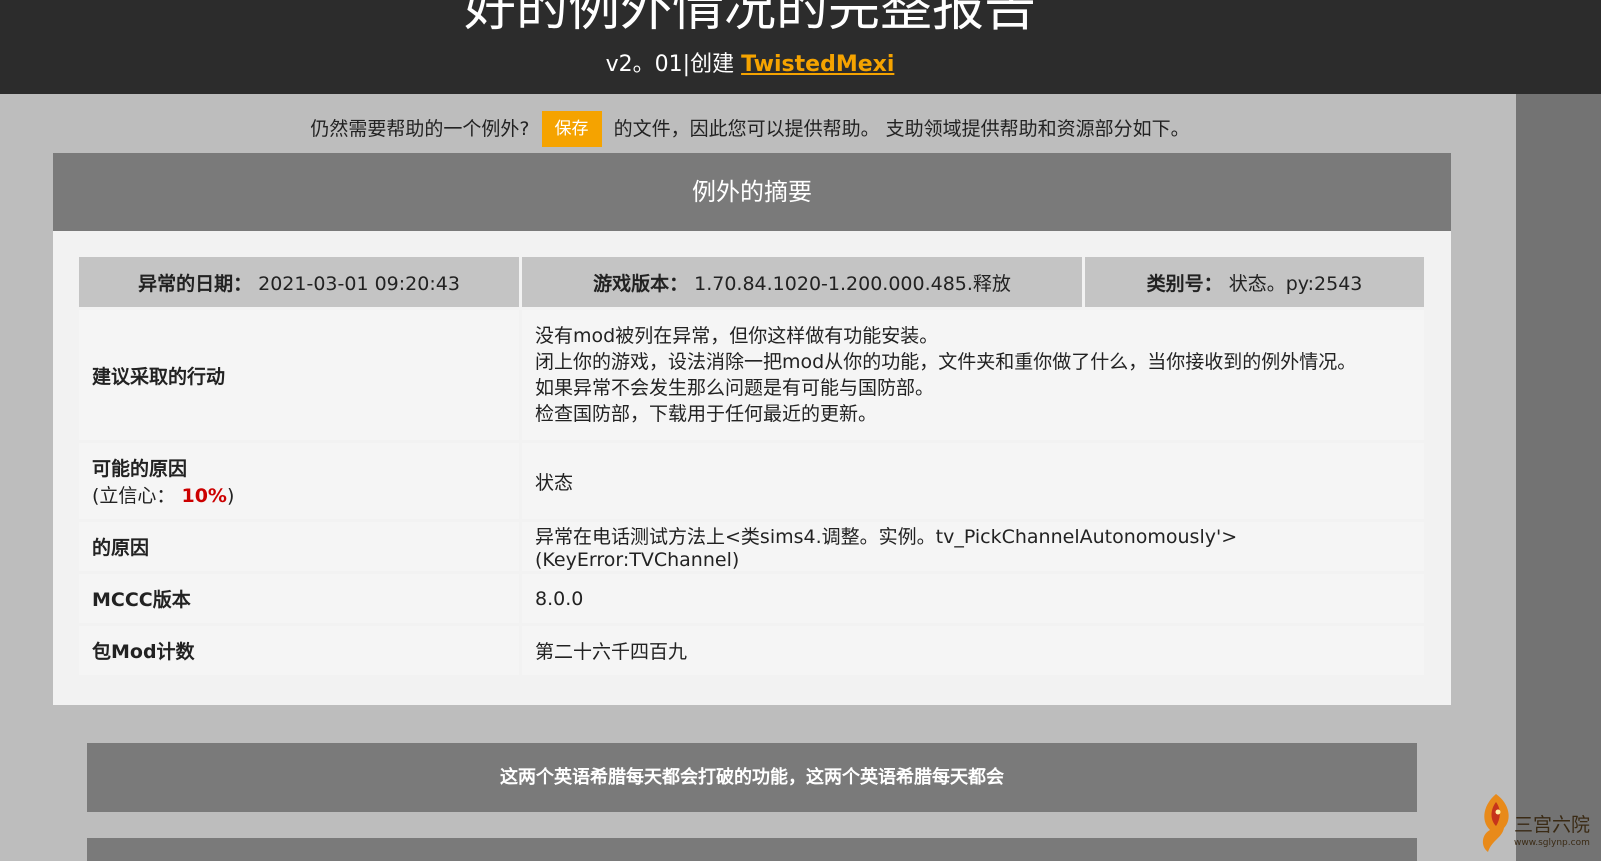 This screenshot has width=1601, height=861. What do you see at coordinates (973, 598) in the screenshot?
I see `mccc-value: 8.0.0` at bounding box center [973, 598].